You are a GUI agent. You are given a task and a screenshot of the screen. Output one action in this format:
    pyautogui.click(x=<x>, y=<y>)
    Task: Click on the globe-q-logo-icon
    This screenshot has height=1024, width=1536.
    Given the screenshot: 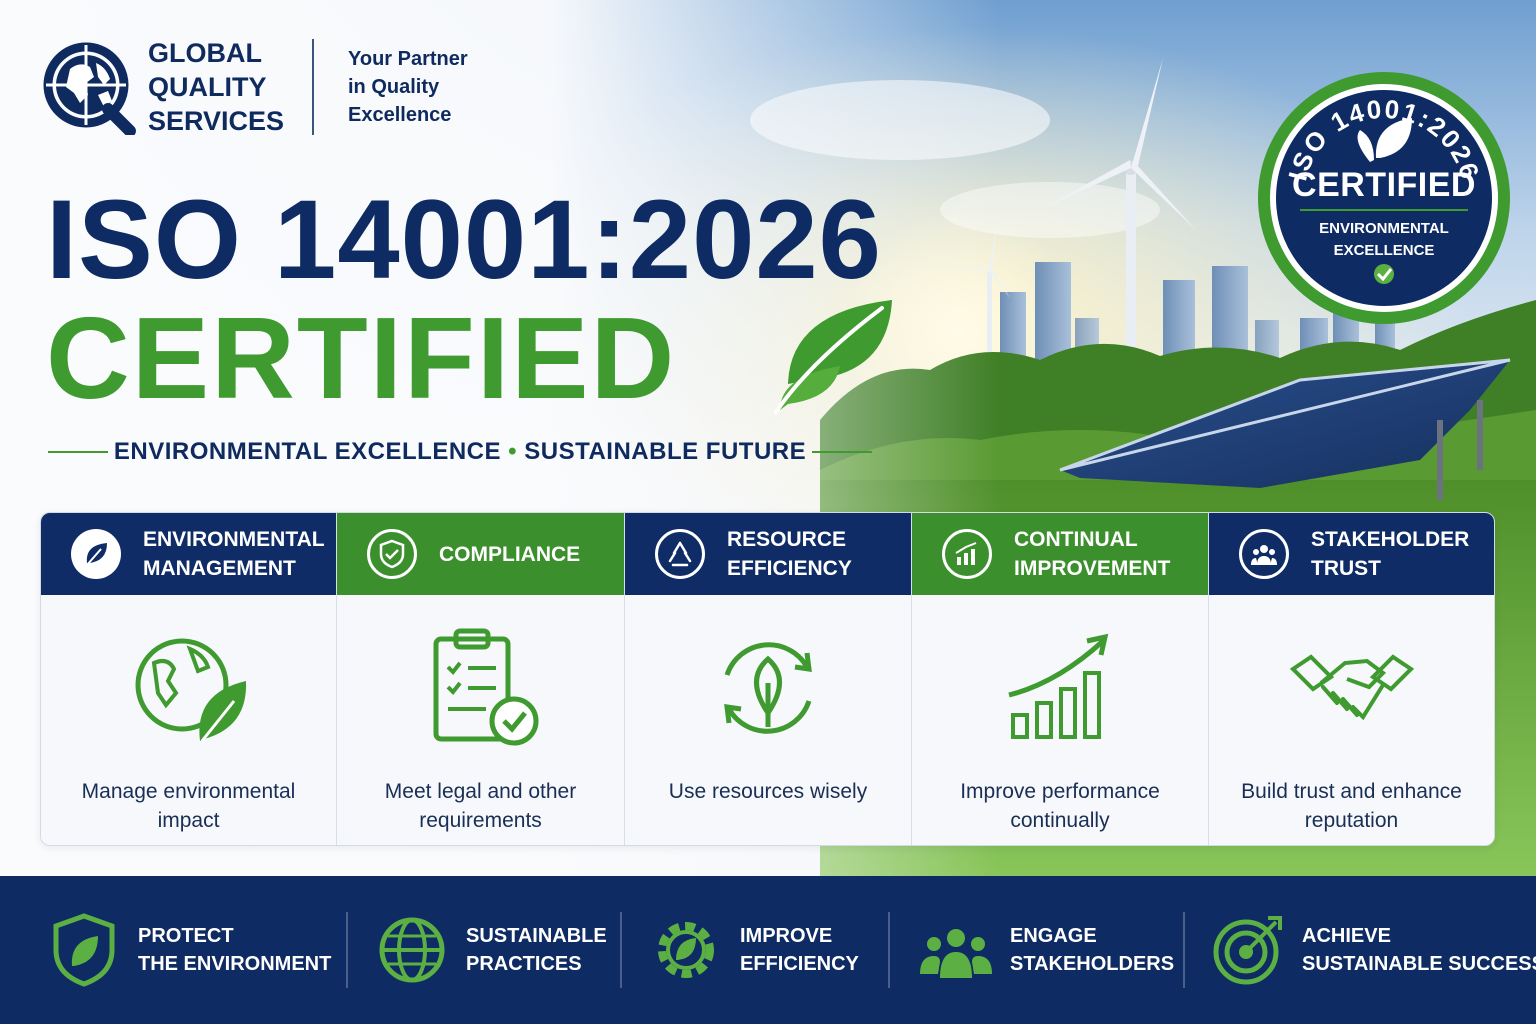 What is the action you would take?
    pyautogui.click(x=89, y=88)
    